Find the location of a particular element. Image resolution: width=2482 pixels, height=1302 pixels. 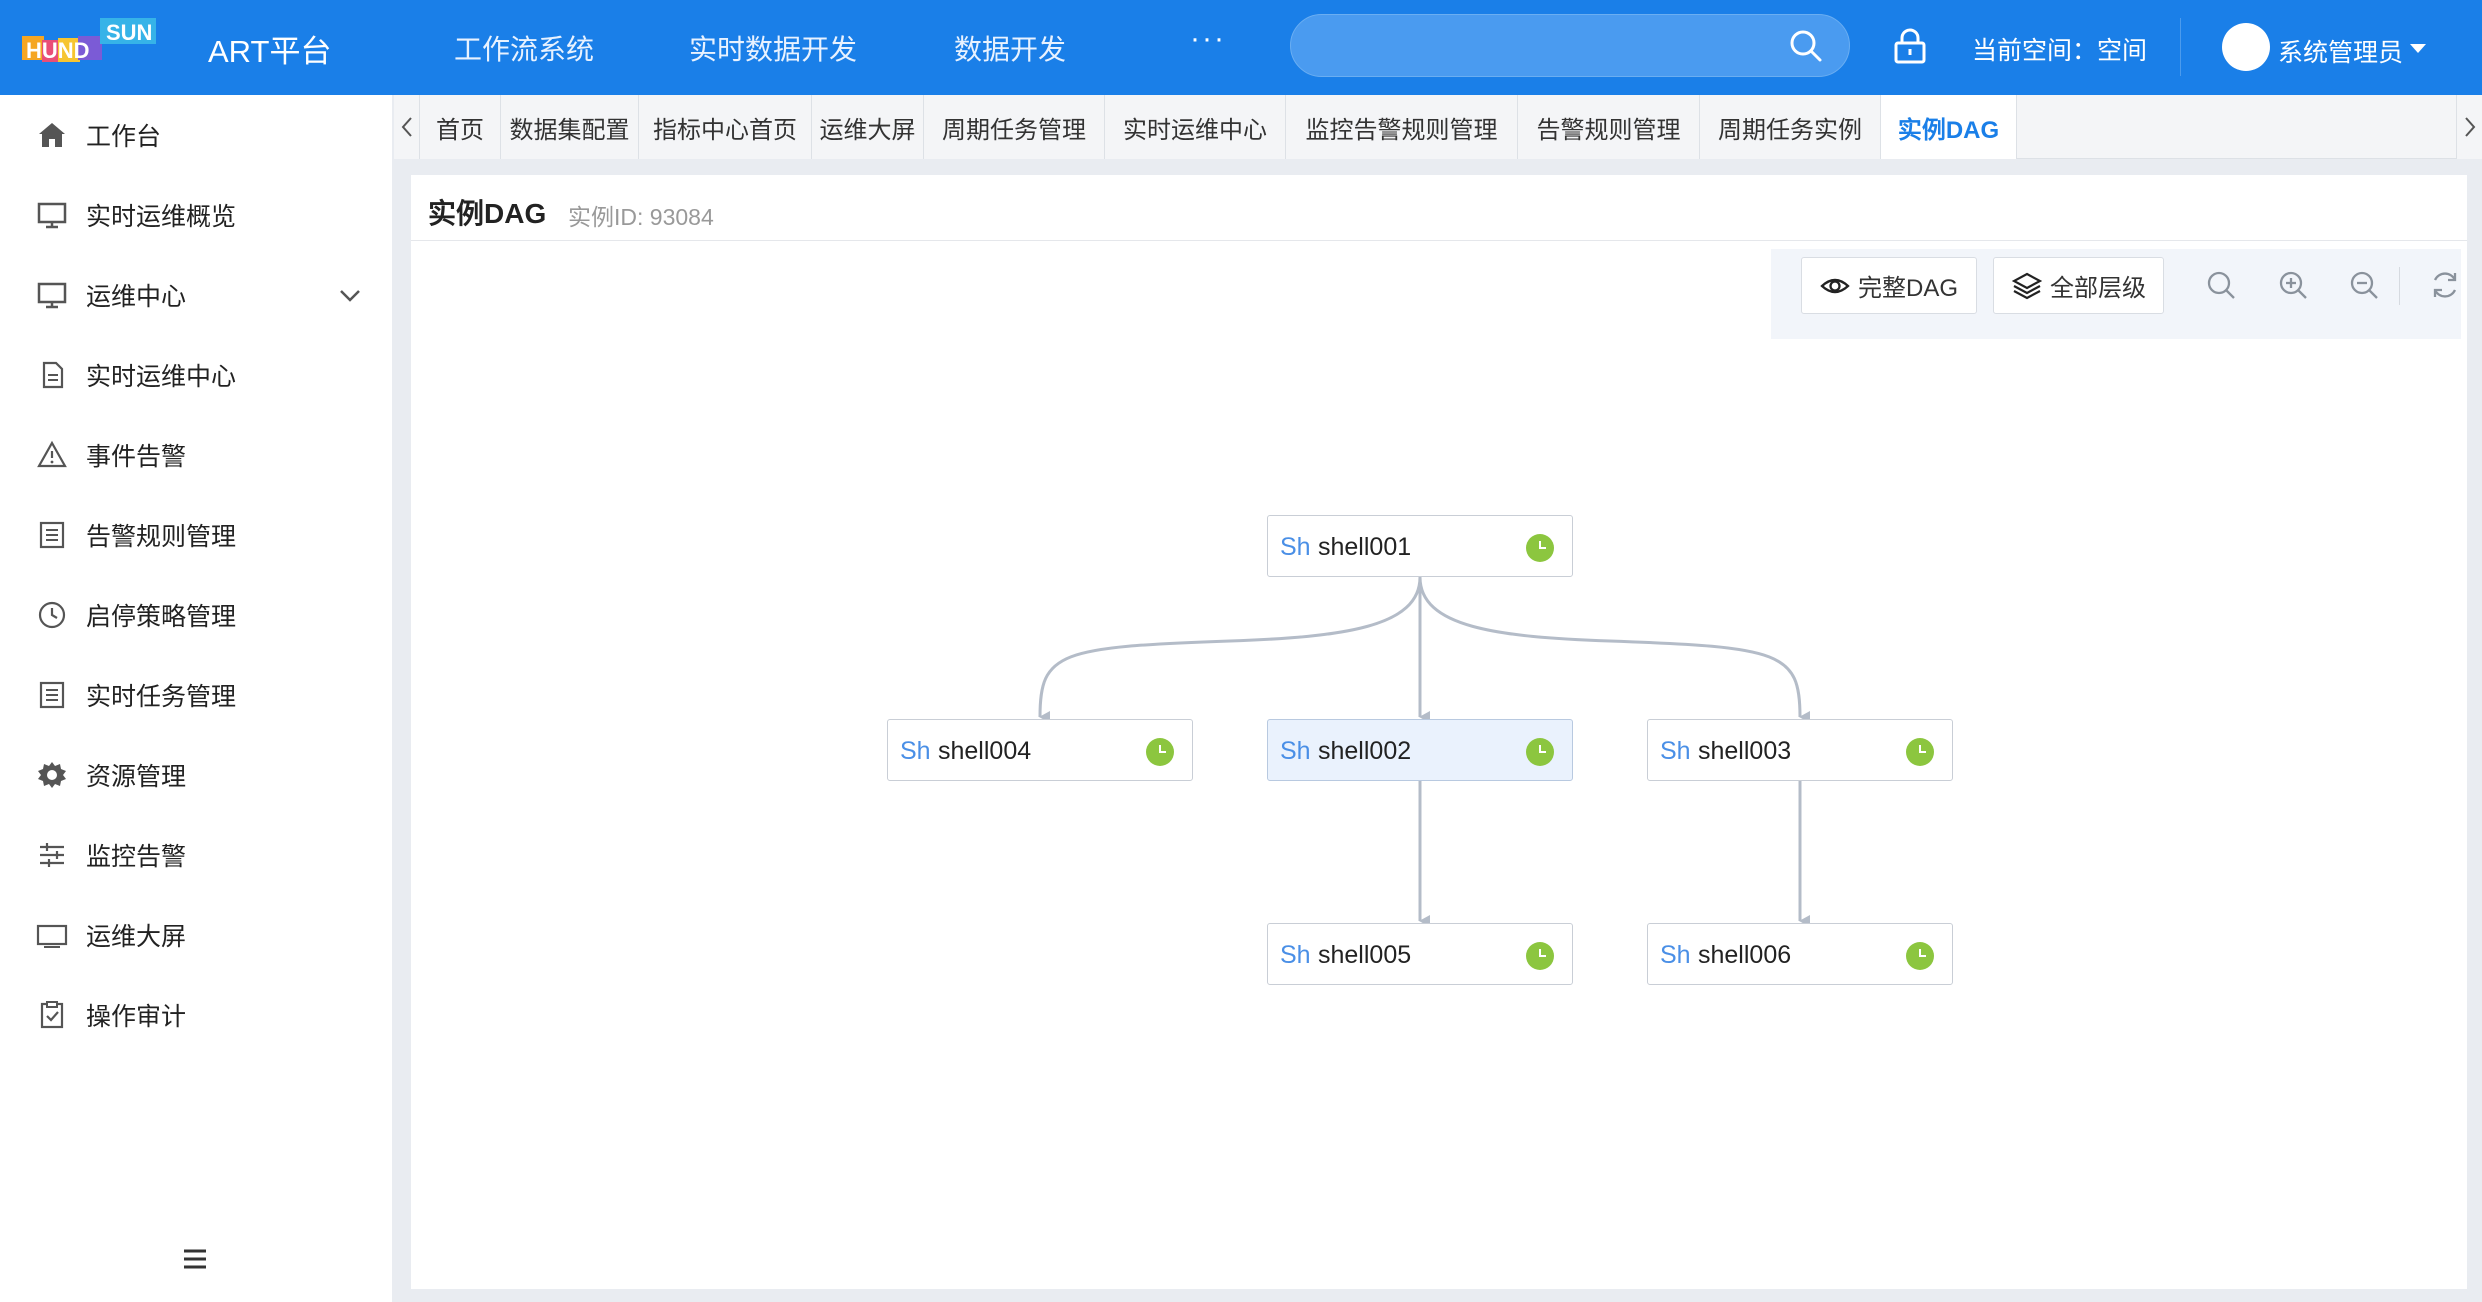

document-icon is located at coordinates (53, 375).